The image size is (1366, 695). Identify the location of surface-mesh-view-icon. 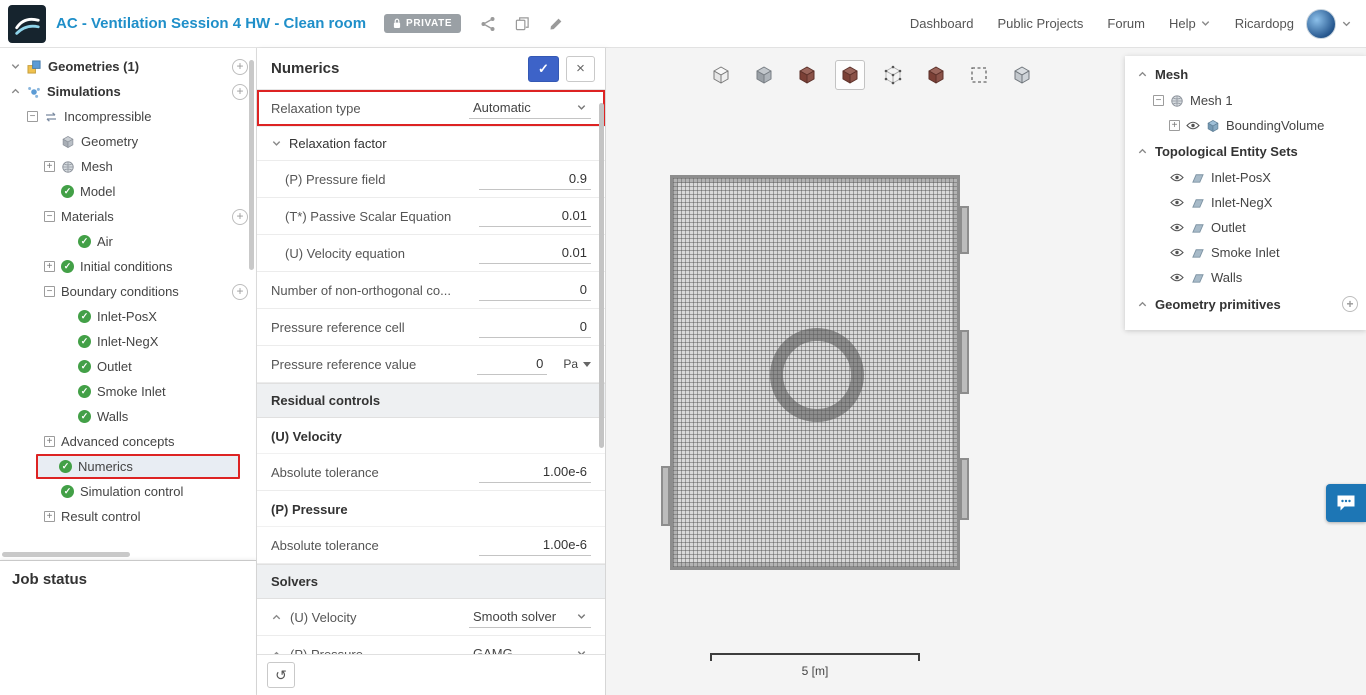
(850, 75).